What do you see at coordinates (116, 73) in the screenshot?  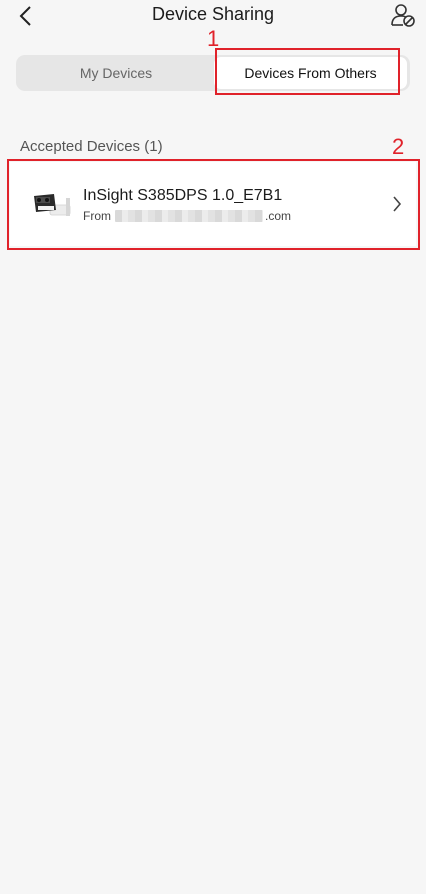 I see `tab-my-devices: My Devices` at bounding box center [116, 73].